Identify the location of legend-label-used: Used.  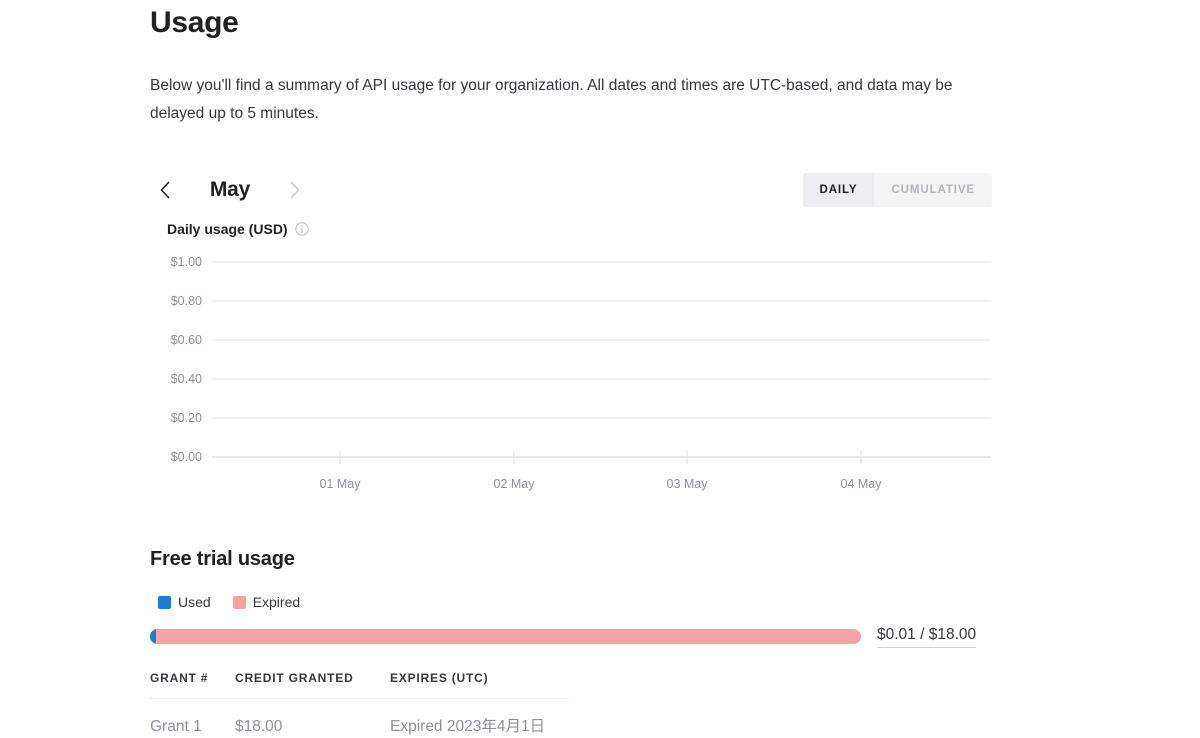
(194, 602).